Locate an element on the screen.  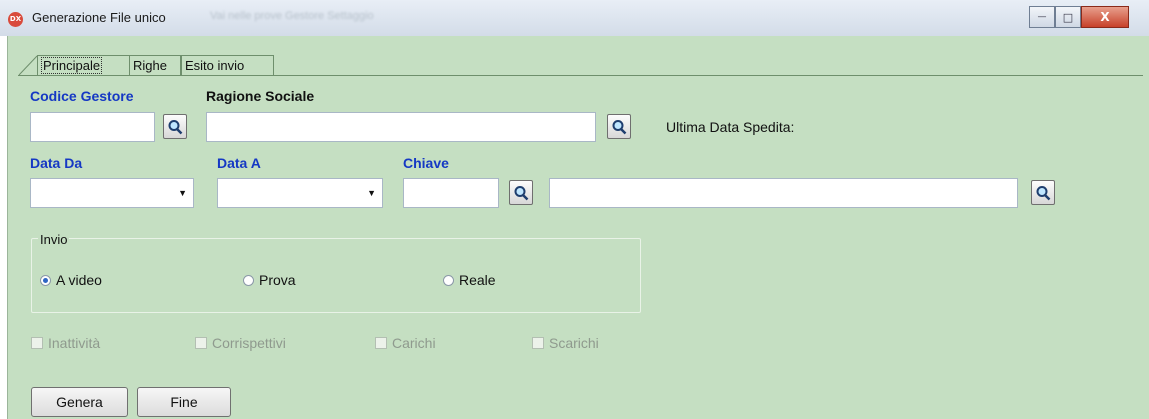
checkbox-label: Carichi is located at coordinates (414, 343).